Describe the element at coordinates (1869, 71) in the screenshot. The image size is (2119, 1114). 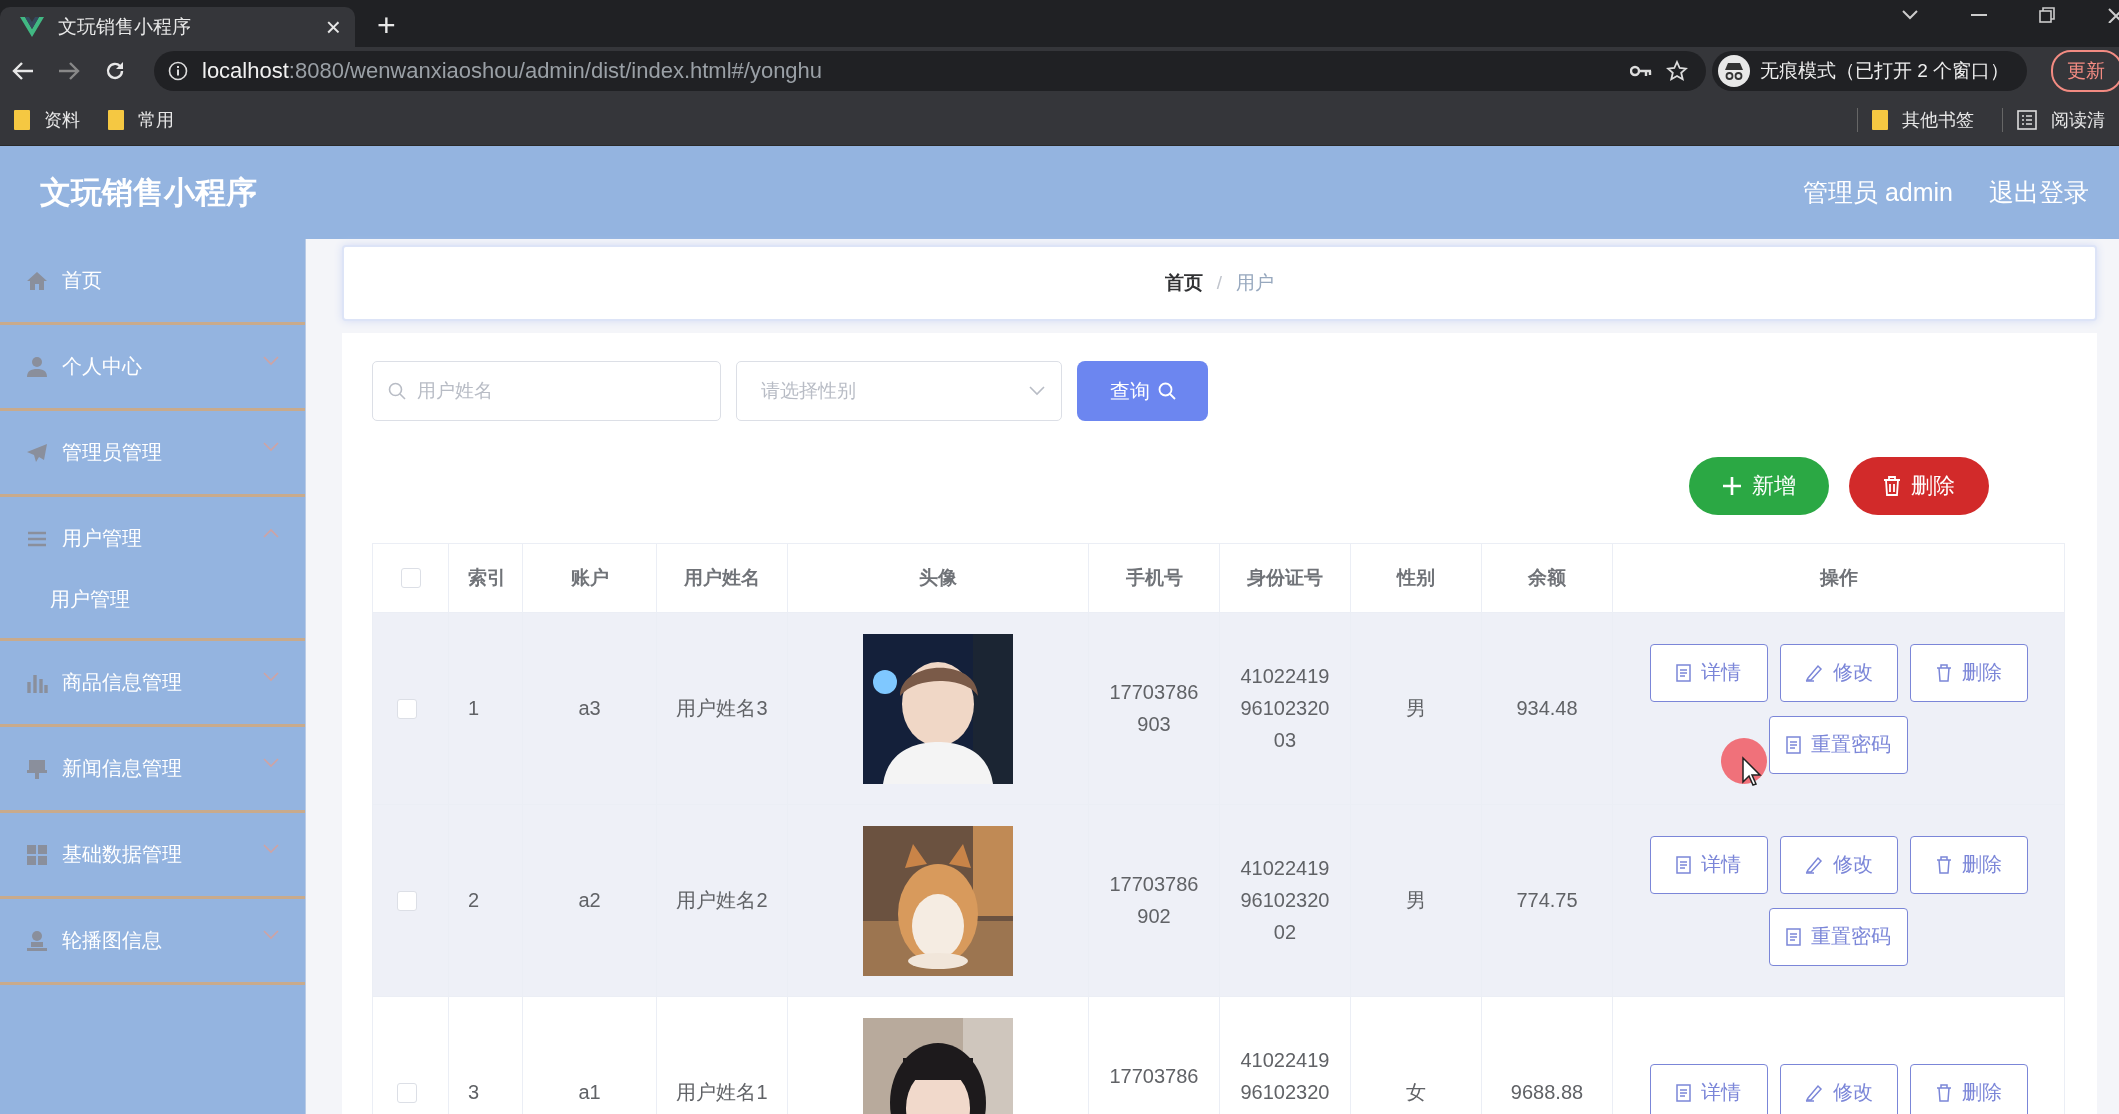
I see `incognito-indicator: 无痕模式（已打开 2 个窗口）` at that location.